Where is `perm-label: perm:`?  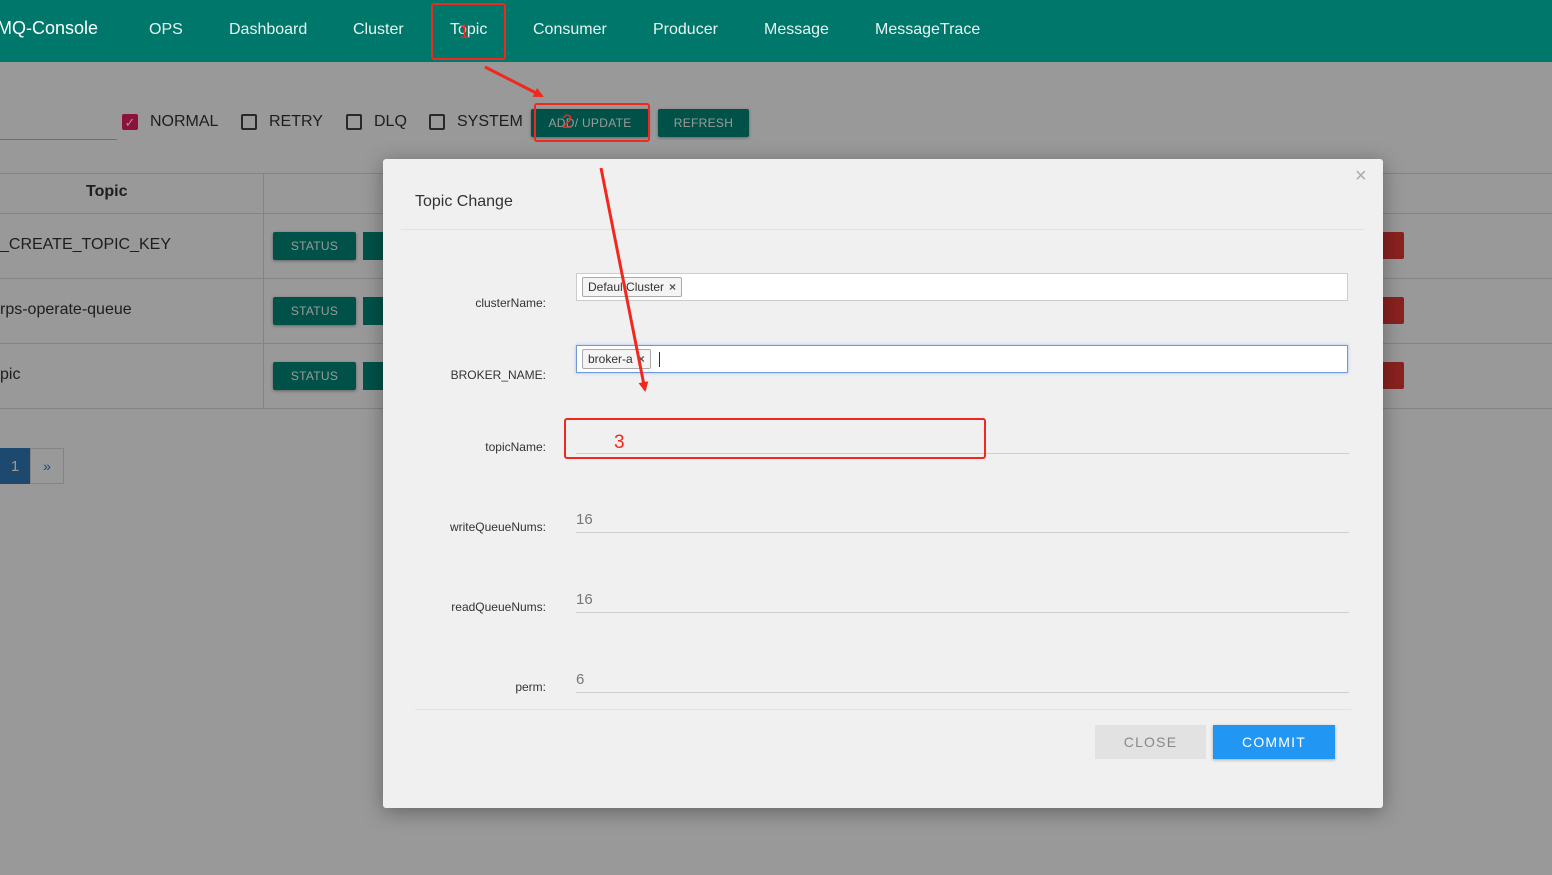
perm-label: perm: is located at coordinates (530, 687).